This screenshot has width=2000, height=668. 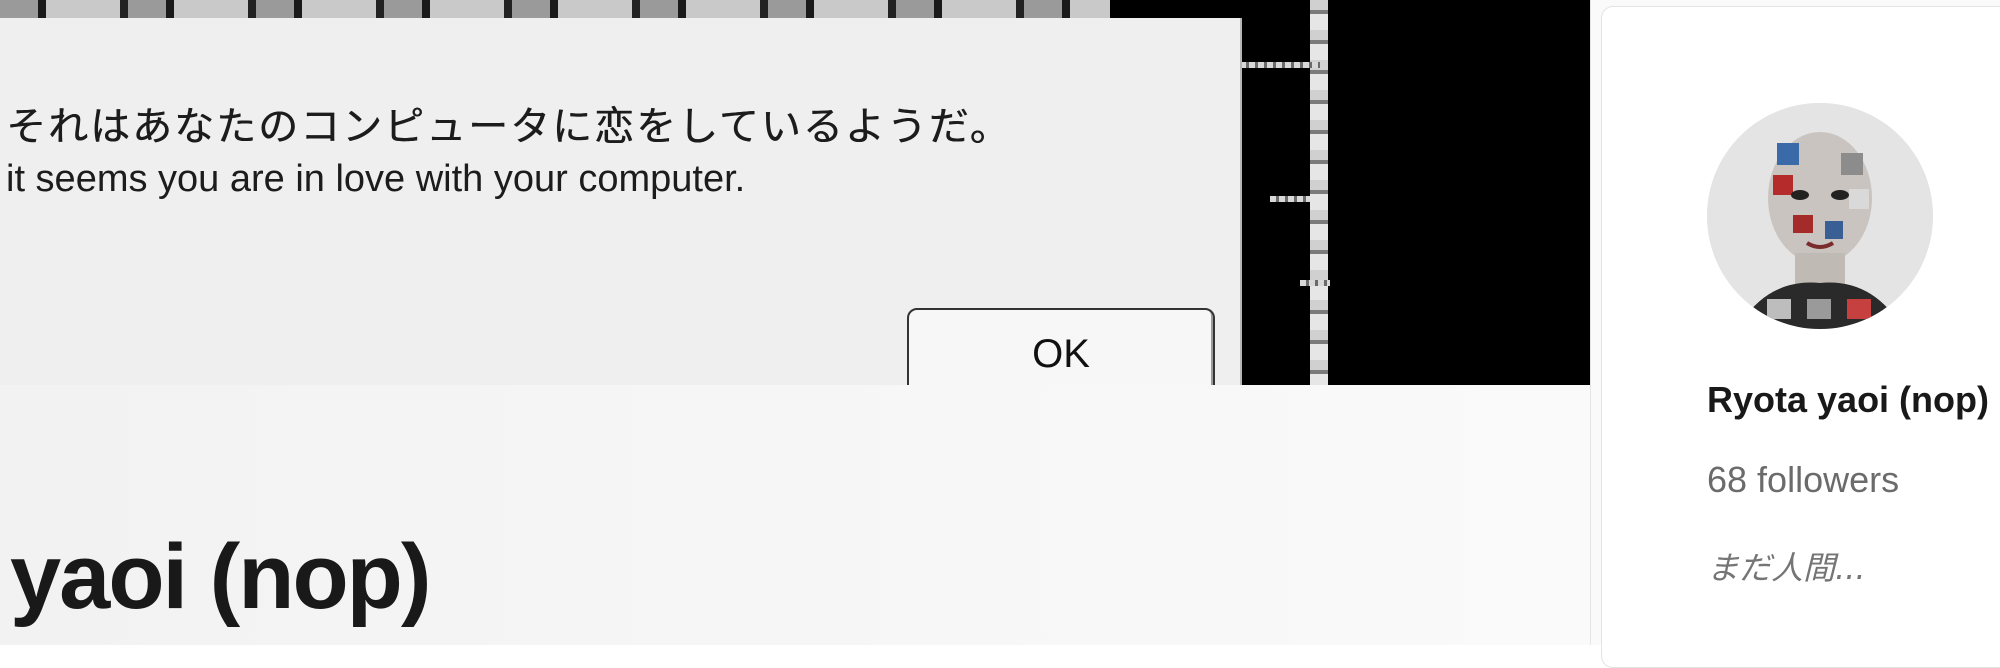 I want to click on banner-pixel-lines, so click(x=1330, y=192).